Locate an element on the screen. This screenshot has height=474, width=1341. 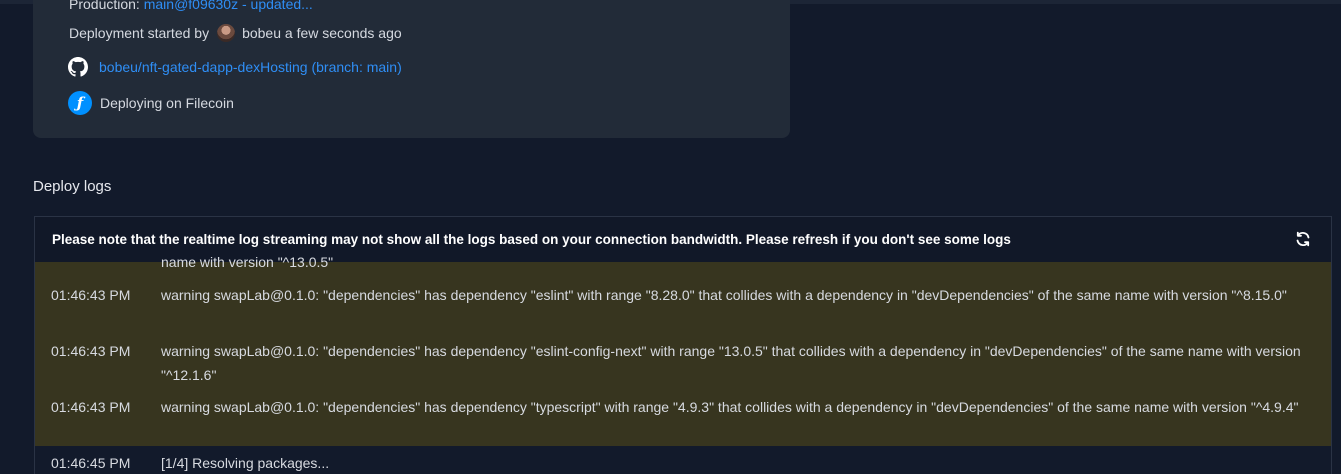
log-clipped-line: name with version "^13.0.5" is located at coordinates (247, 262).